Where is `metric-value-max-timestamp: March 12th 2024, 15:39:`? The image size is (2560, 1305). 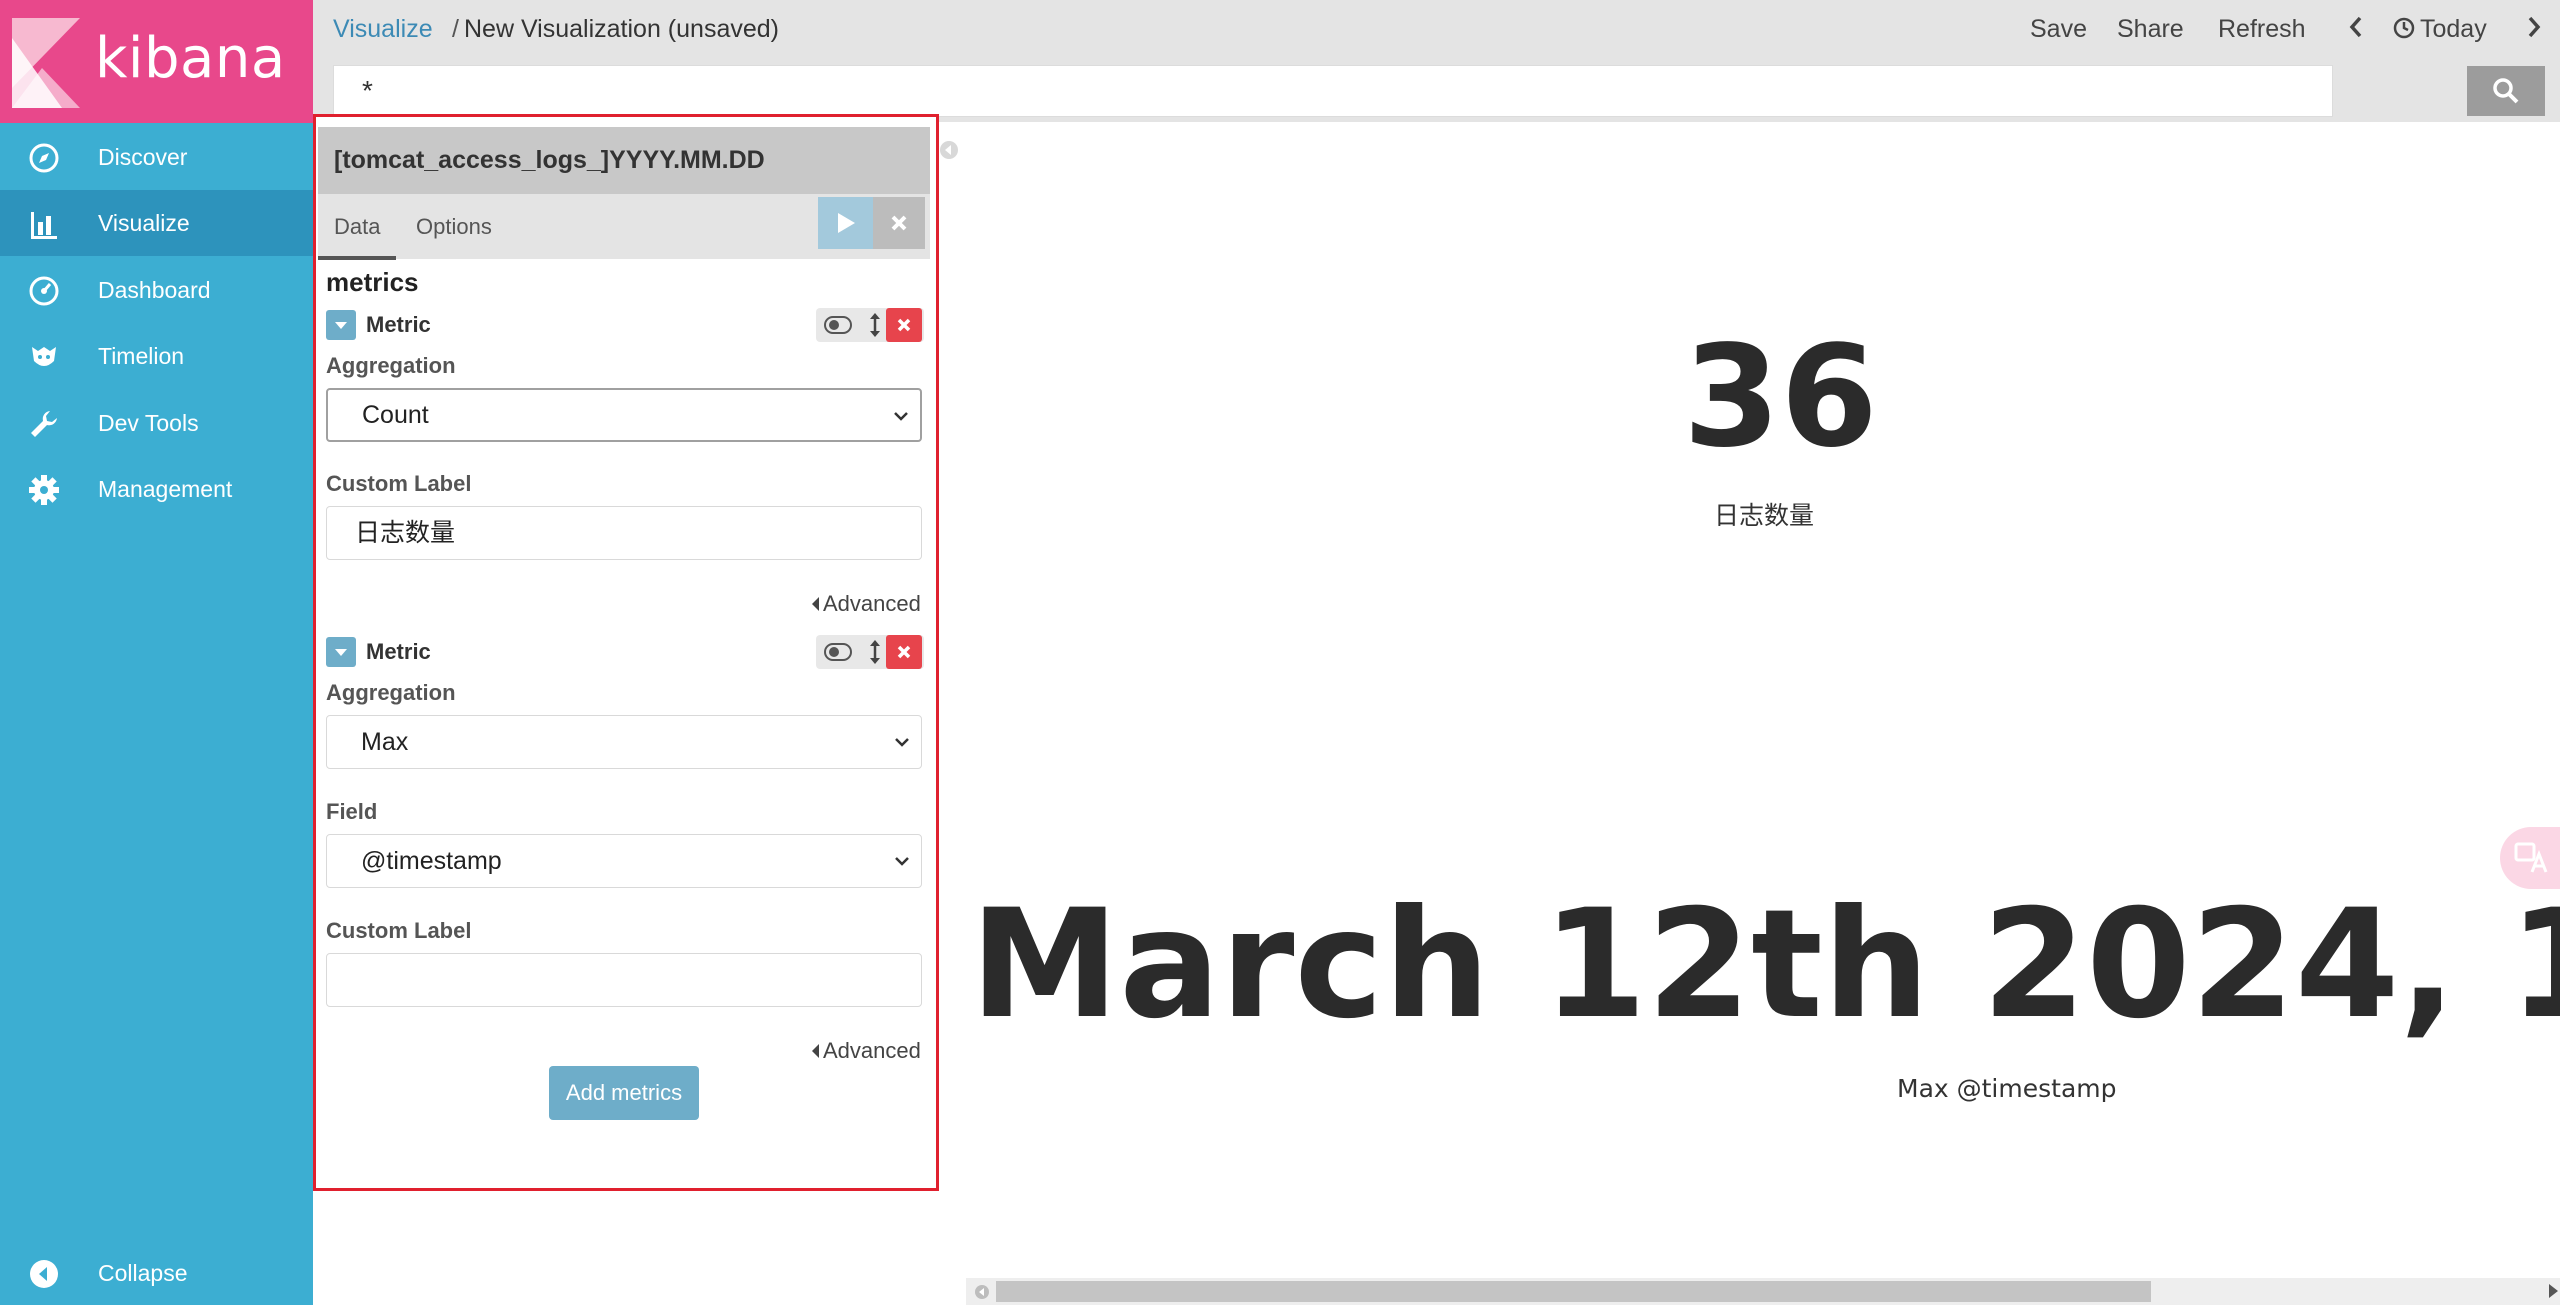
metric-value-max-timestamp: March 12th 2024, 15:39: is located at coordinates (1765, 965).